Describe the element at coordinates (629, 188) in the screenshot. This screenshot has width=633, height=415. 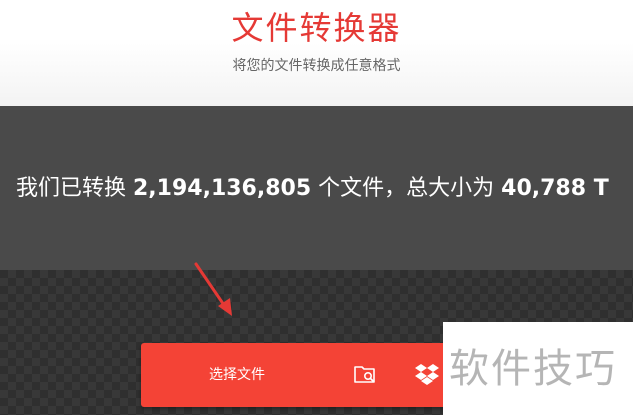
I see `banner-edge` at that location.